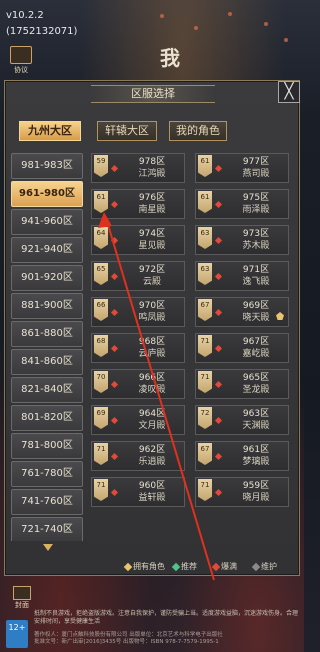 This screenshot has height=652, width=320. What do you see at coordinates (256, 306) in the screenshot?
I see `server-zone: 969区` at bounding box center [256, 306].